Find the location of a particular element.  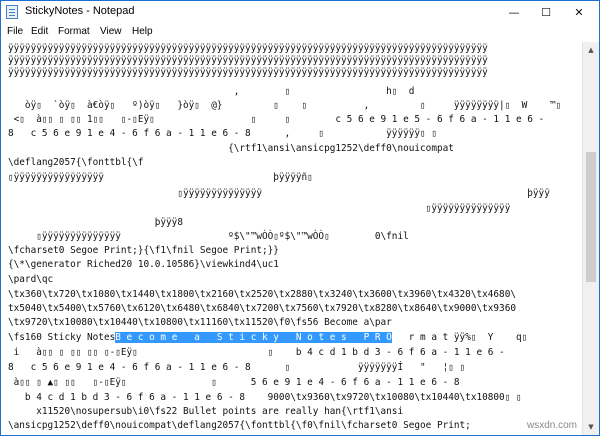

menu-view: View is located at coordinates (111, 31).